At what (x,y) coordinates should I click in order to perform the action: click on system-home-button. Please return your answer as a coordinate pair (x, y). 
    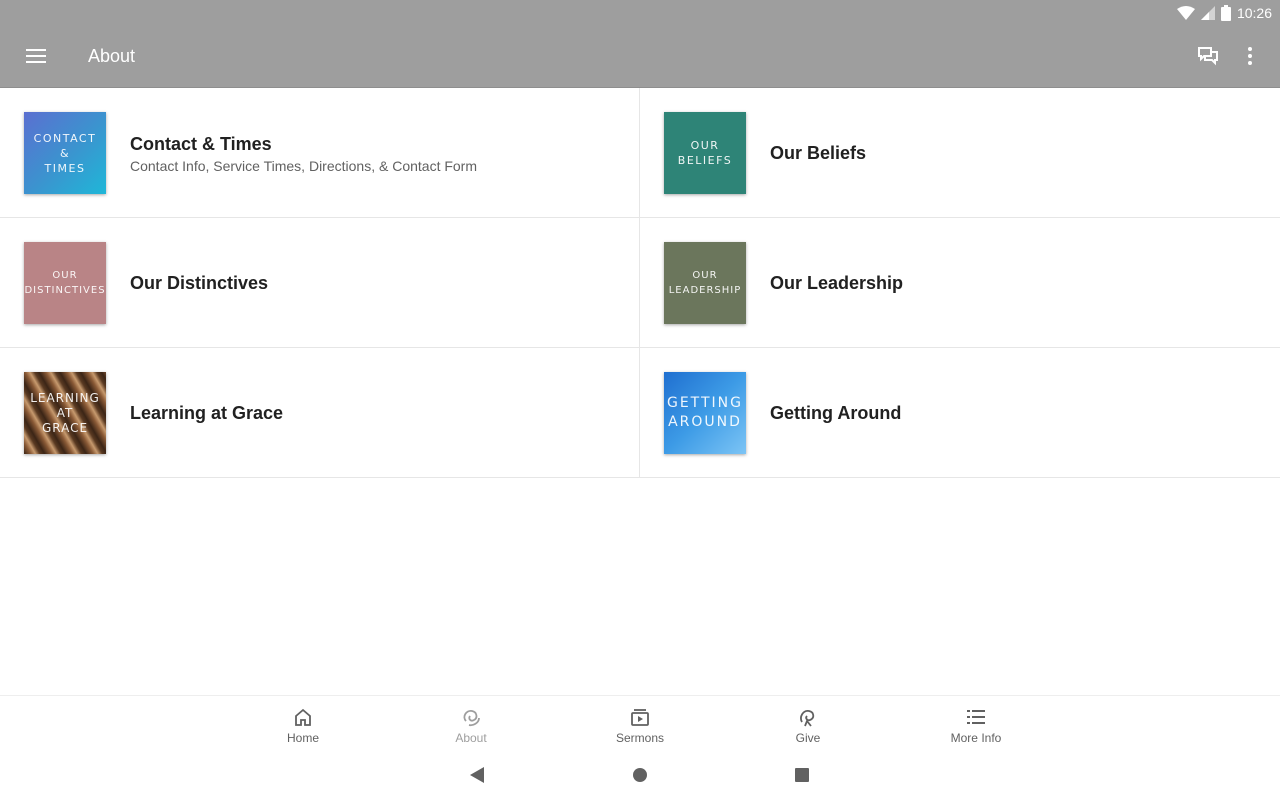
    Looking at the image, I should click on (640, 775).